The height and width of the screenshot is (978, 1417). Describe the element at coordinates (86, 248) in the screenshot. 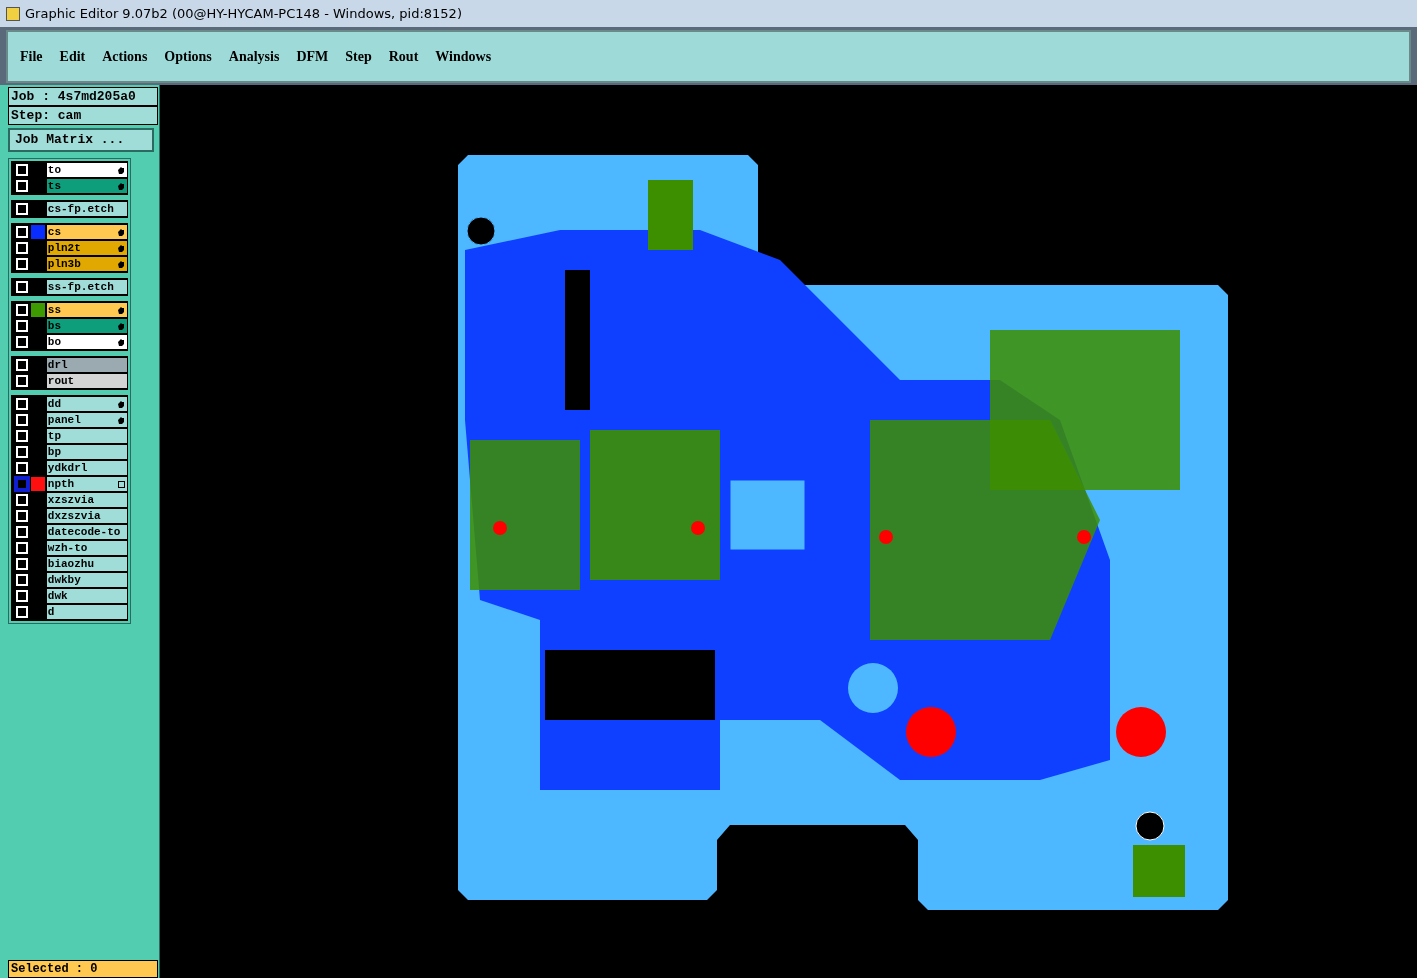

I see `layer-name: pln2t` at that location.